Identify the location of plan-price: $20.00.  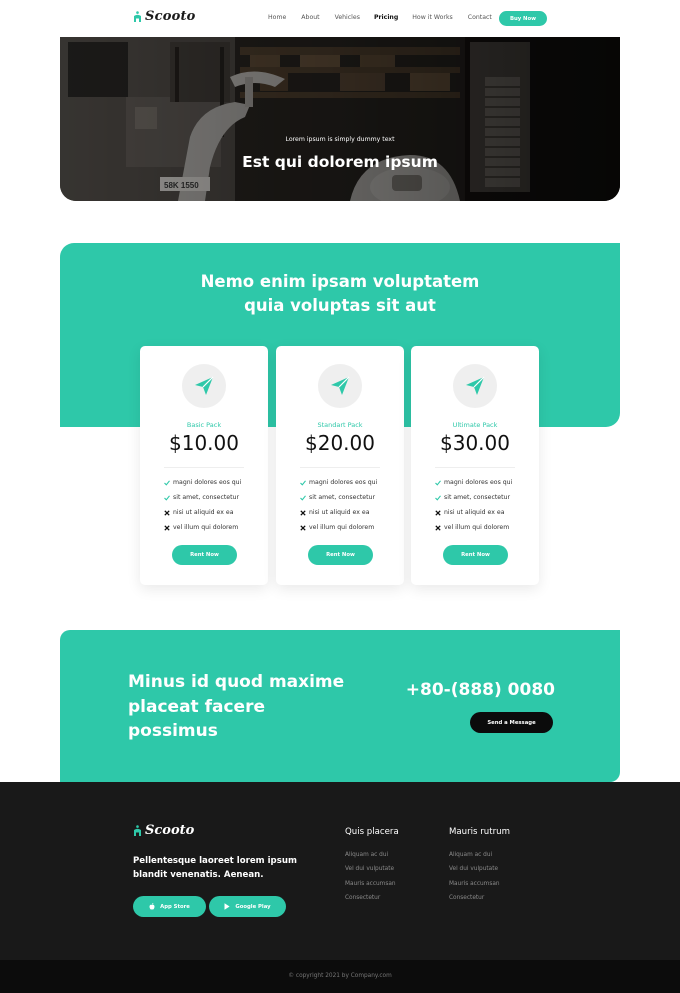
(340, 443).